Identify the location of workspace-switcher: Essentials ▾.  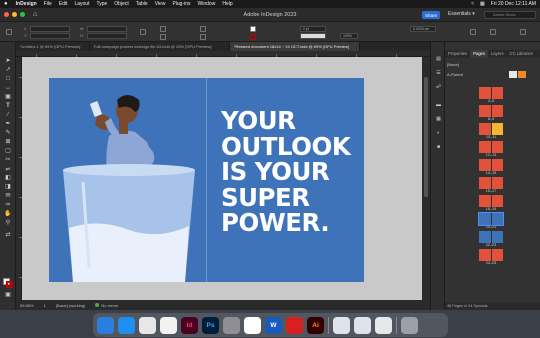
(461, 14).